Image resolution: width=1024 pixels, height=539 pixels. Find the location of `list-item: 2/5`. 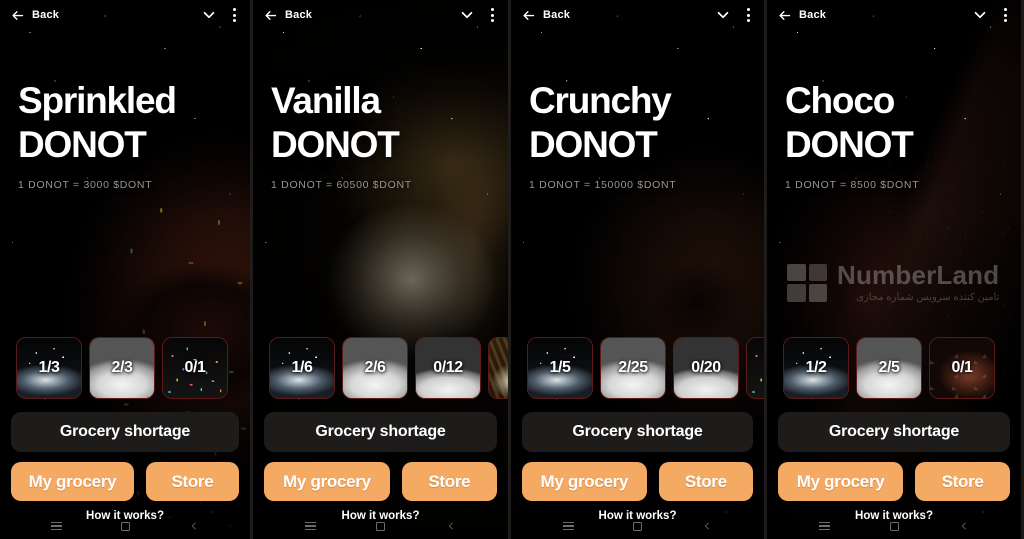

list-item: 2/5 is located at coordinates (889, 368).